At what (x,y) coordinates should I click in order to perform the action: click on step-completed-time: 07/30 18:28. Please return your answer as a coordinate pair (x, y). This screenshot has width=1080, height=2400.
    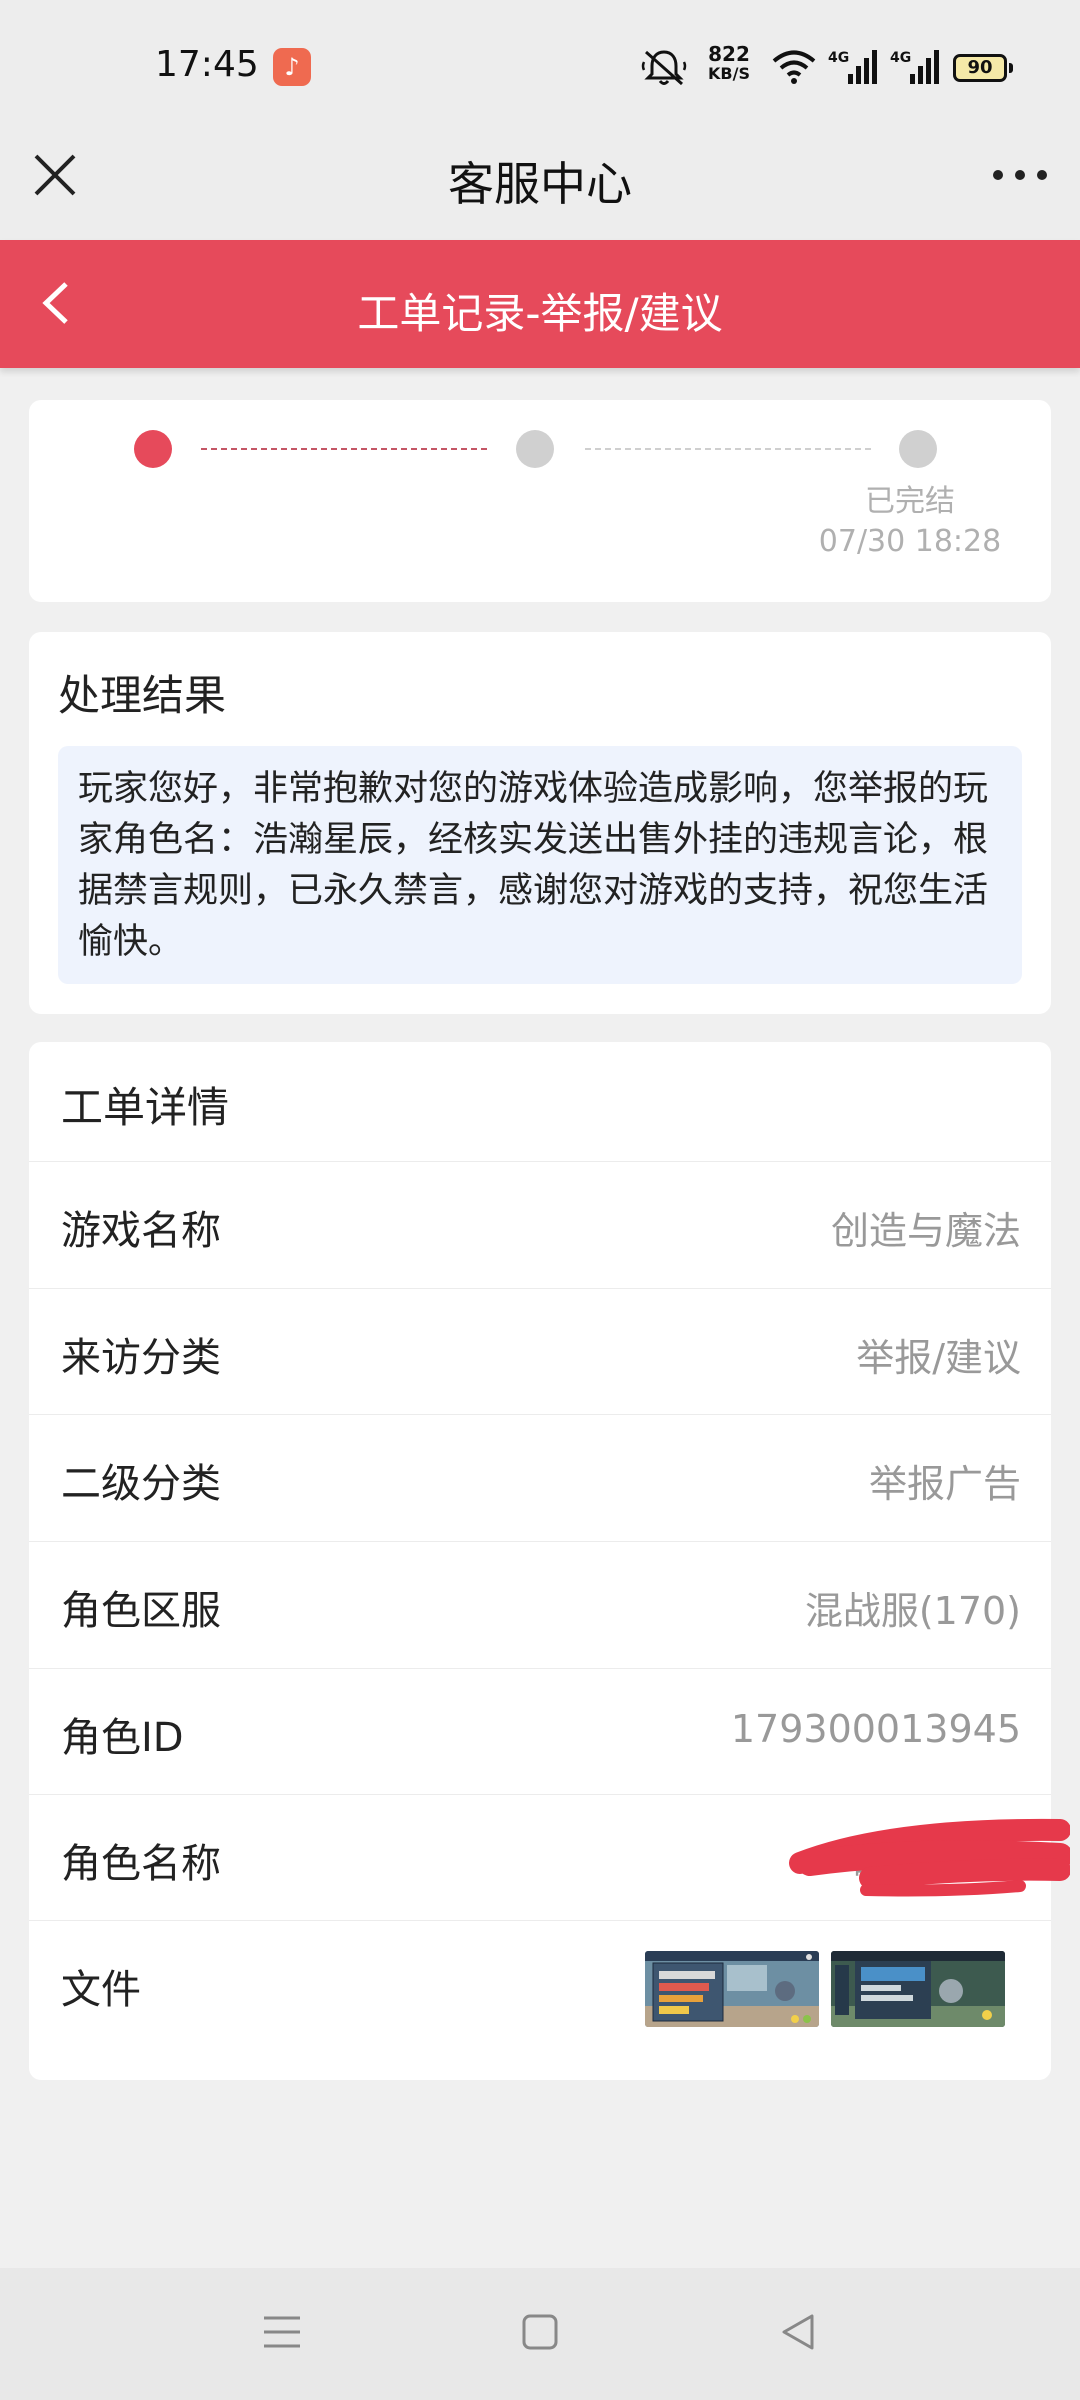
    Looking at the image, I should click on (910, 541).